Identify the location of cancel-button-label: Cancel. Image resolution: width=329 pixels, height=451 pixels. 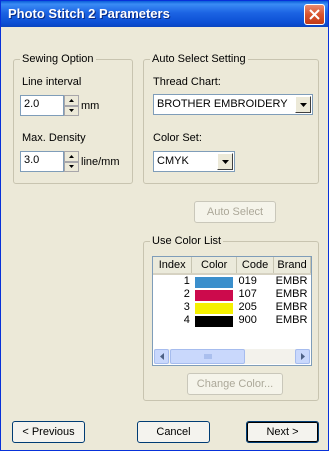
(173, 431).